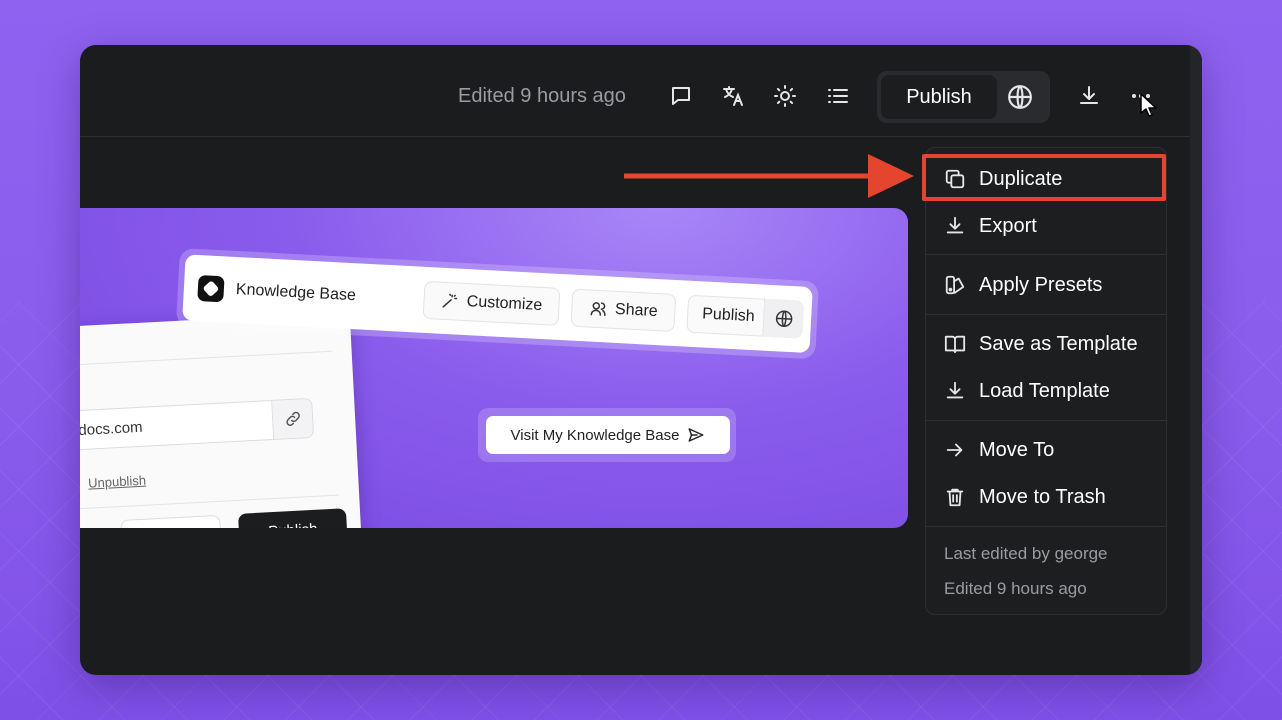 This screenshot has height=720, width=1282. I want to click on settings-publish-button: Publish, so click(293, 518).